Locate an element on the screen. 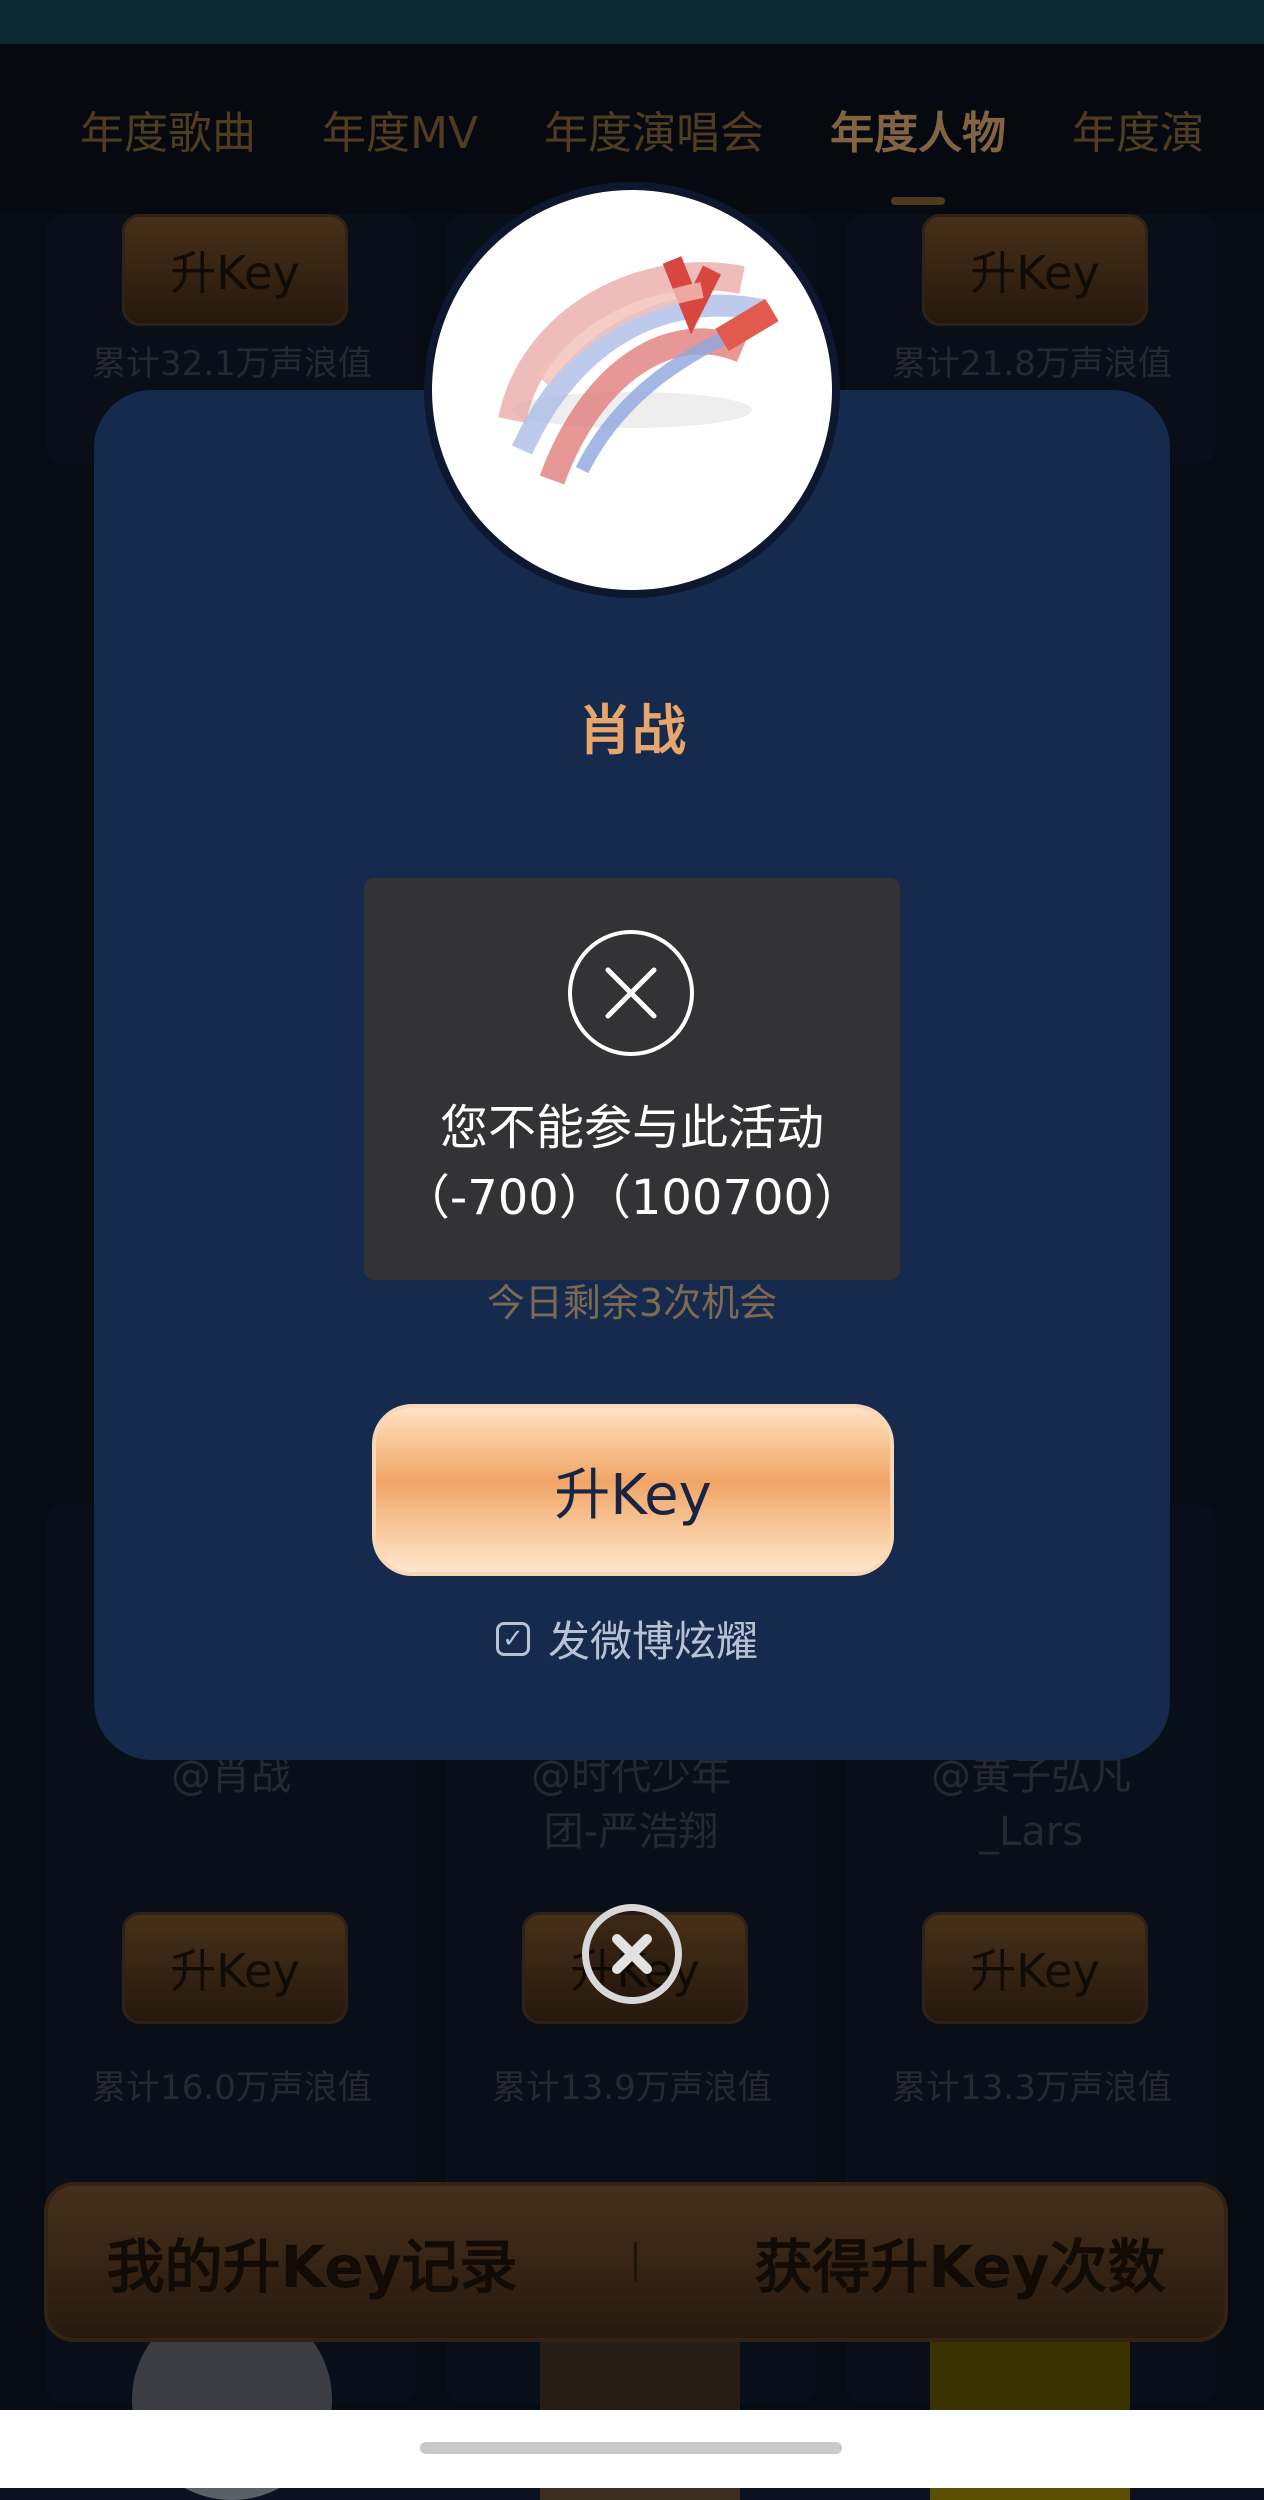 The height and width of the screenshot is (2500, 1264). artist-avatar is located at coordinates (632, 390).